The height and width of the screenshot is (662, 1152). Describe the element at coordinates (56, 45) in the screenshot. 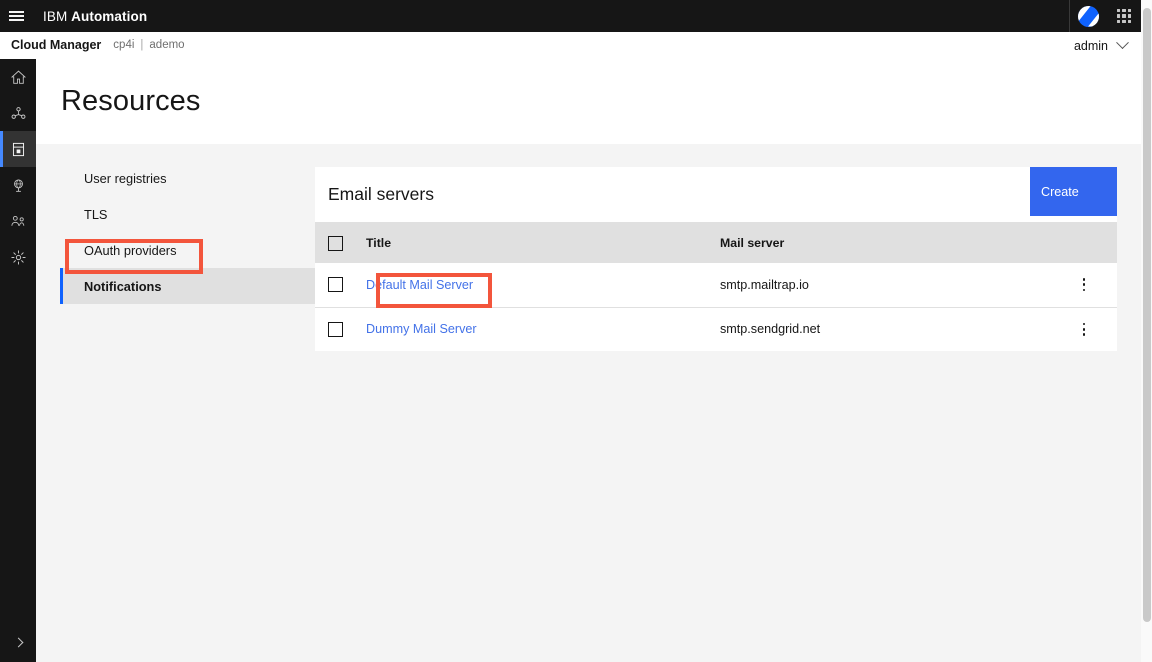

I see `cloud-manager-title: Cloud Manager` at that location.